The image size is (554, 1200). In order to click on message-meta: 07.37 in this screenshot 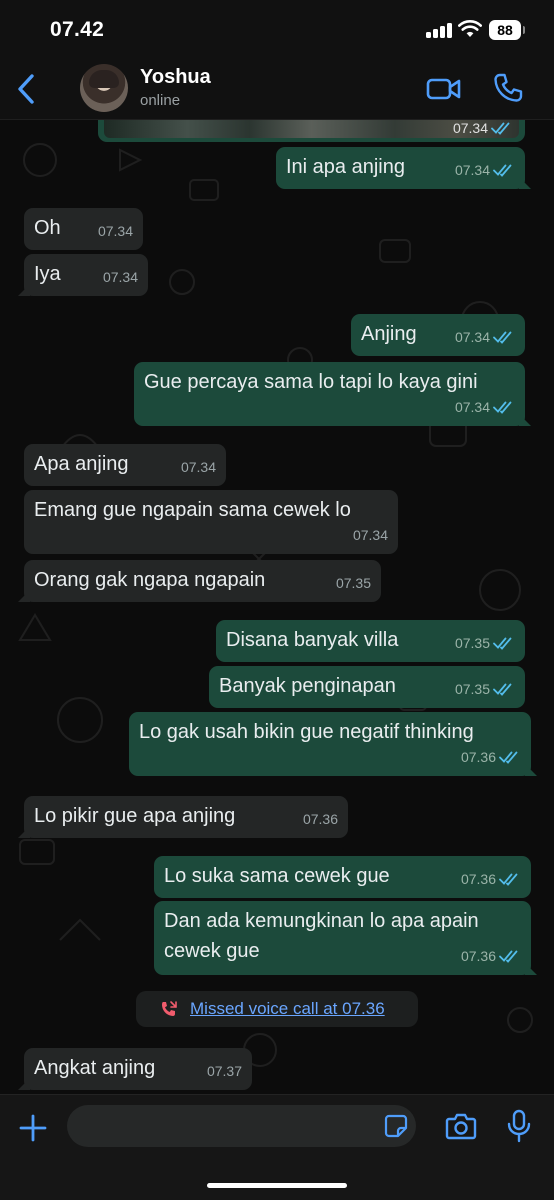, I will do `click(224, 1071)`.